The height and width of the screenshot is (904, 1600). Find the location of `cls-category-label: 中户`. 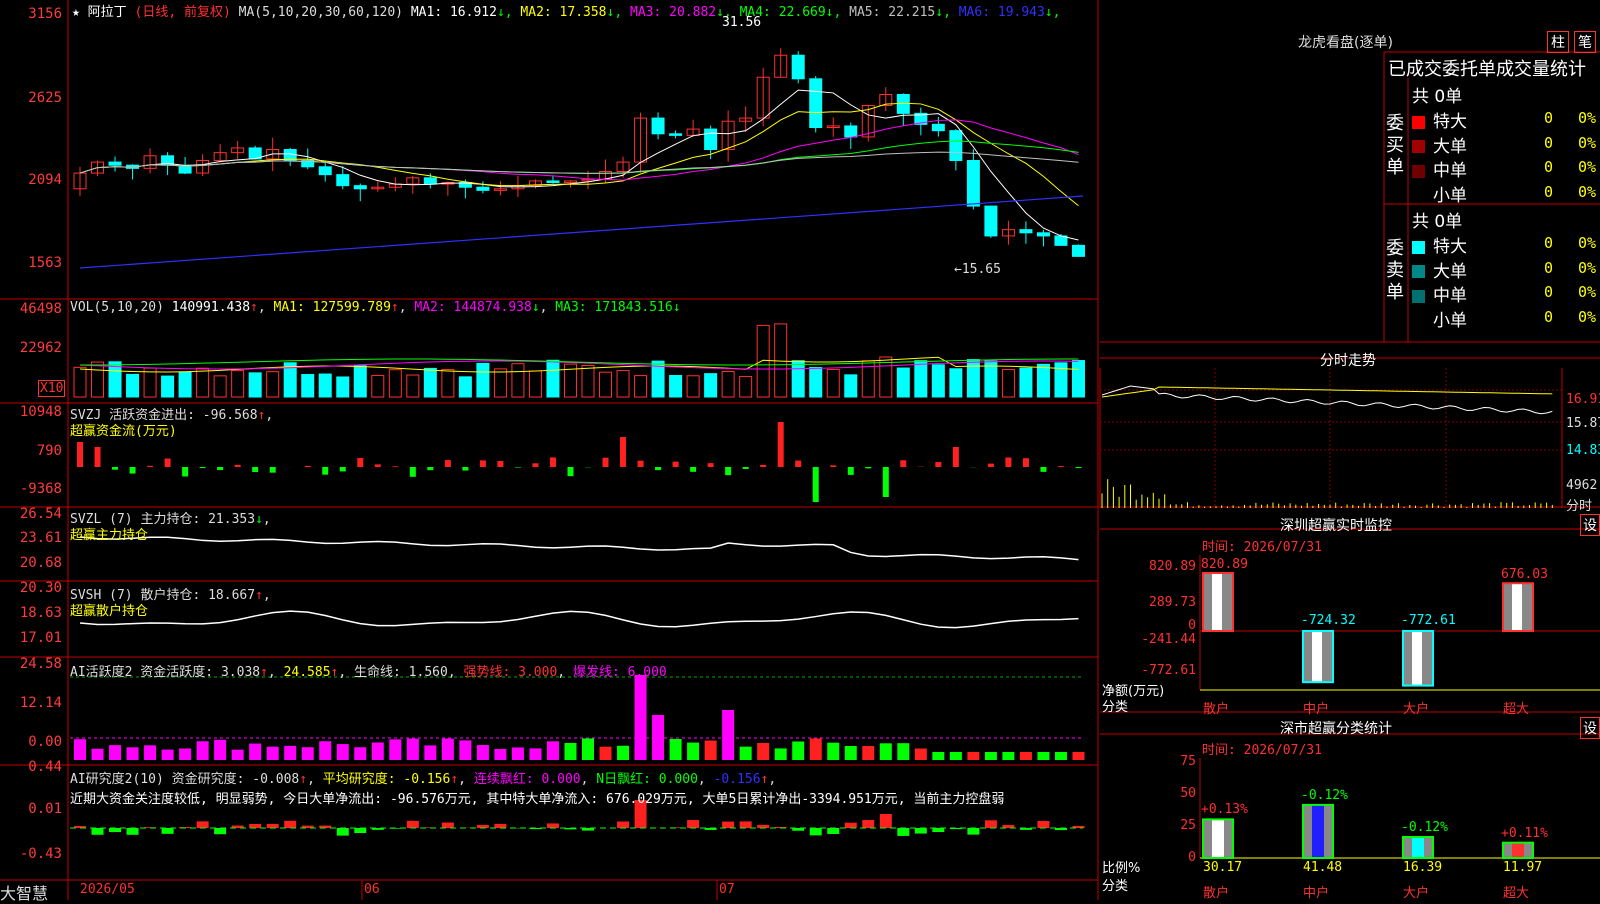

cls-category-label: 中户 is located at coordinates (1316, 891).